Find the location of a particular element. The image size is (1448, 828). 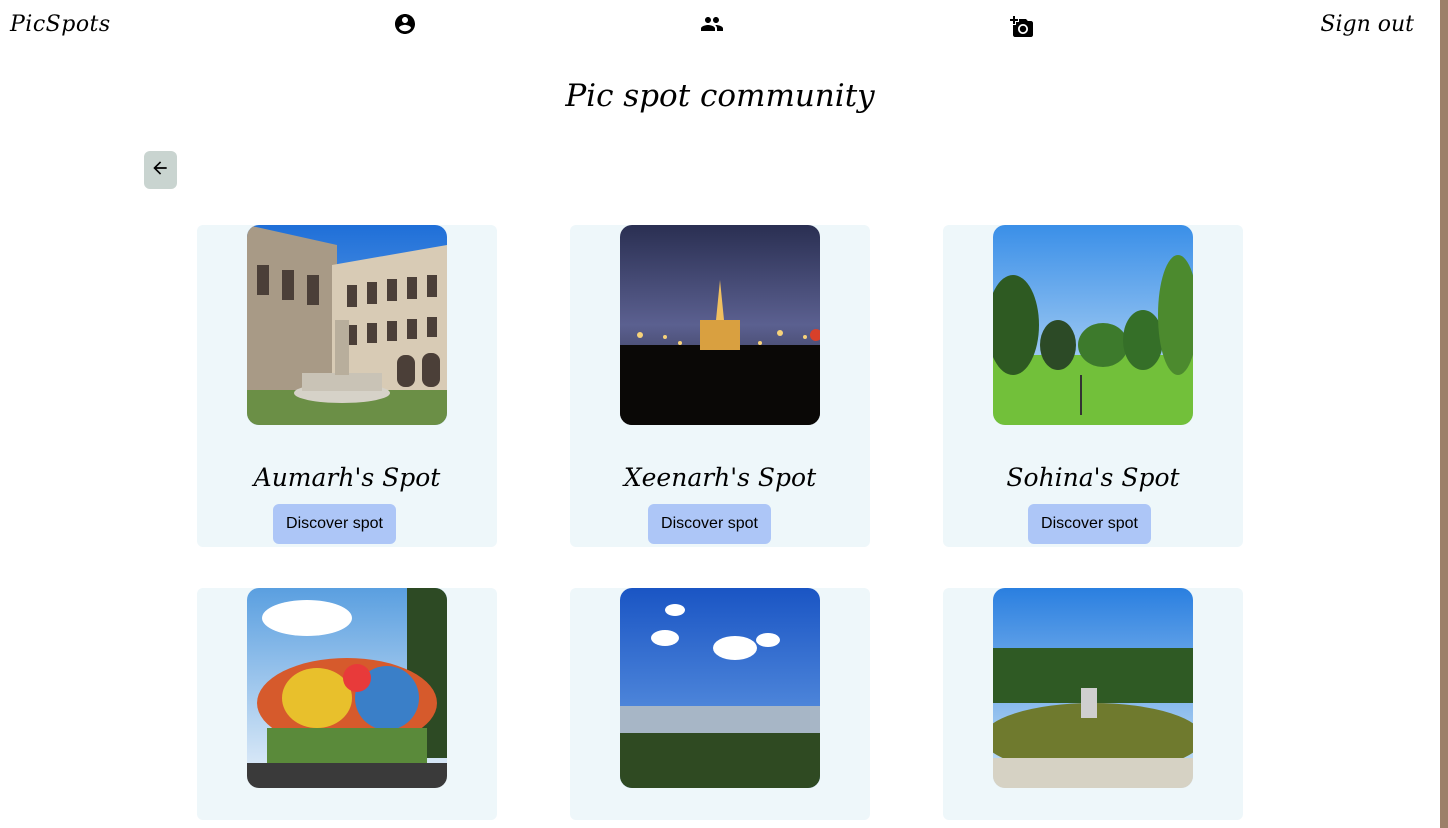

window-edge is located at coordinates (1444, 414).